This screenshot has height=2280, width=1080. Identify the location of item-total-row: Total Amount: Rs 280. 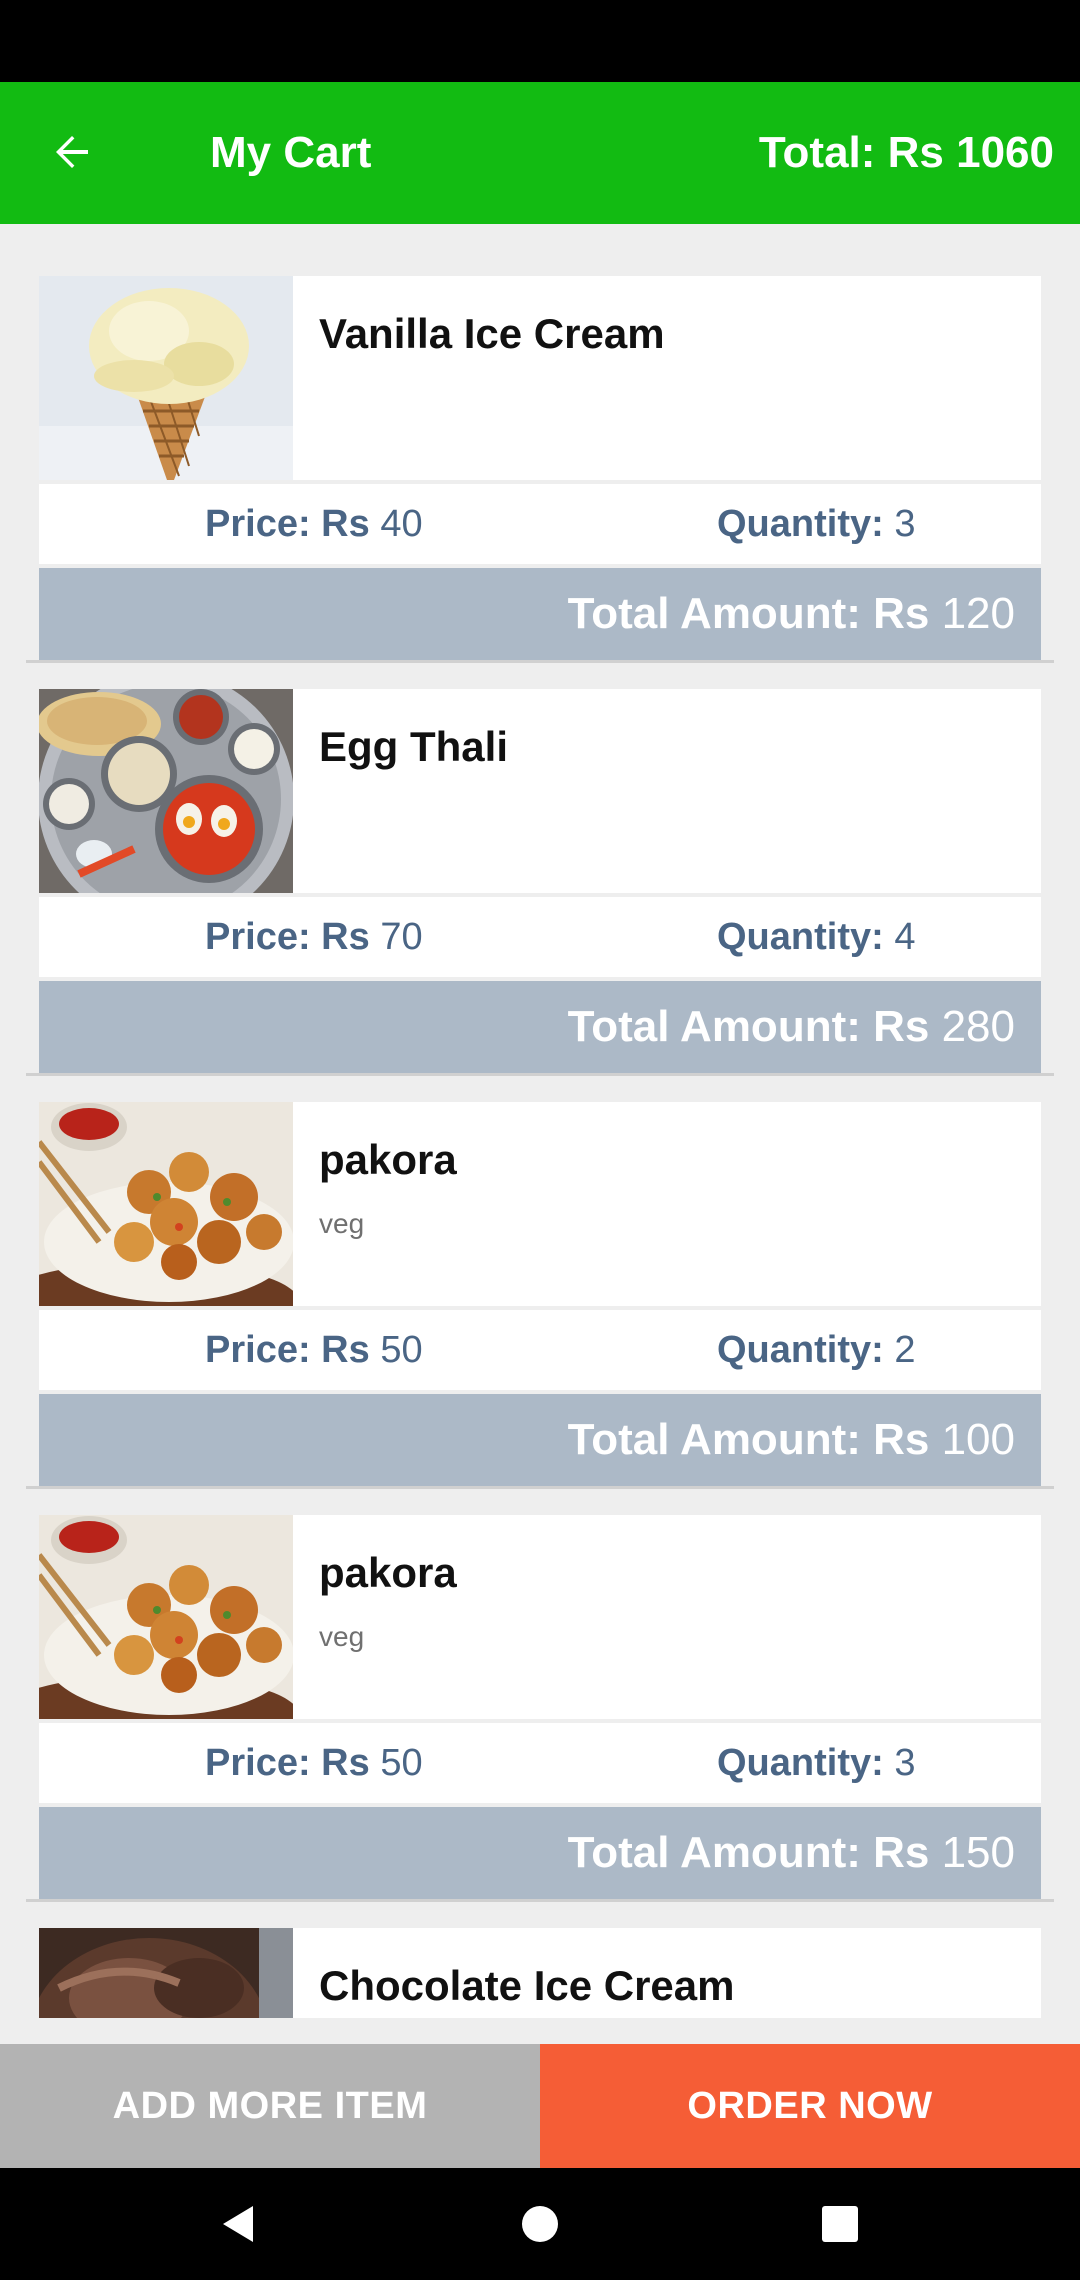
(540, 1027).